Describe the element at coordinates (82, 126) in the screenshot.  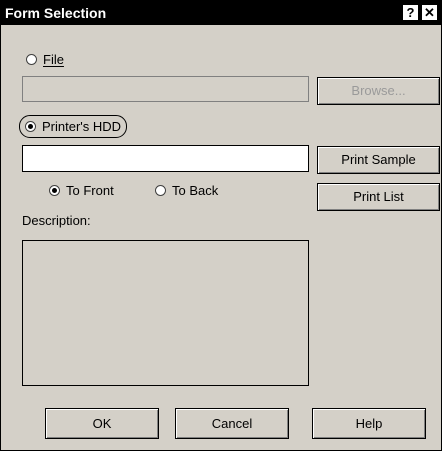
I see `printers-hdd-radio-label: Printer's HDD` at that location.